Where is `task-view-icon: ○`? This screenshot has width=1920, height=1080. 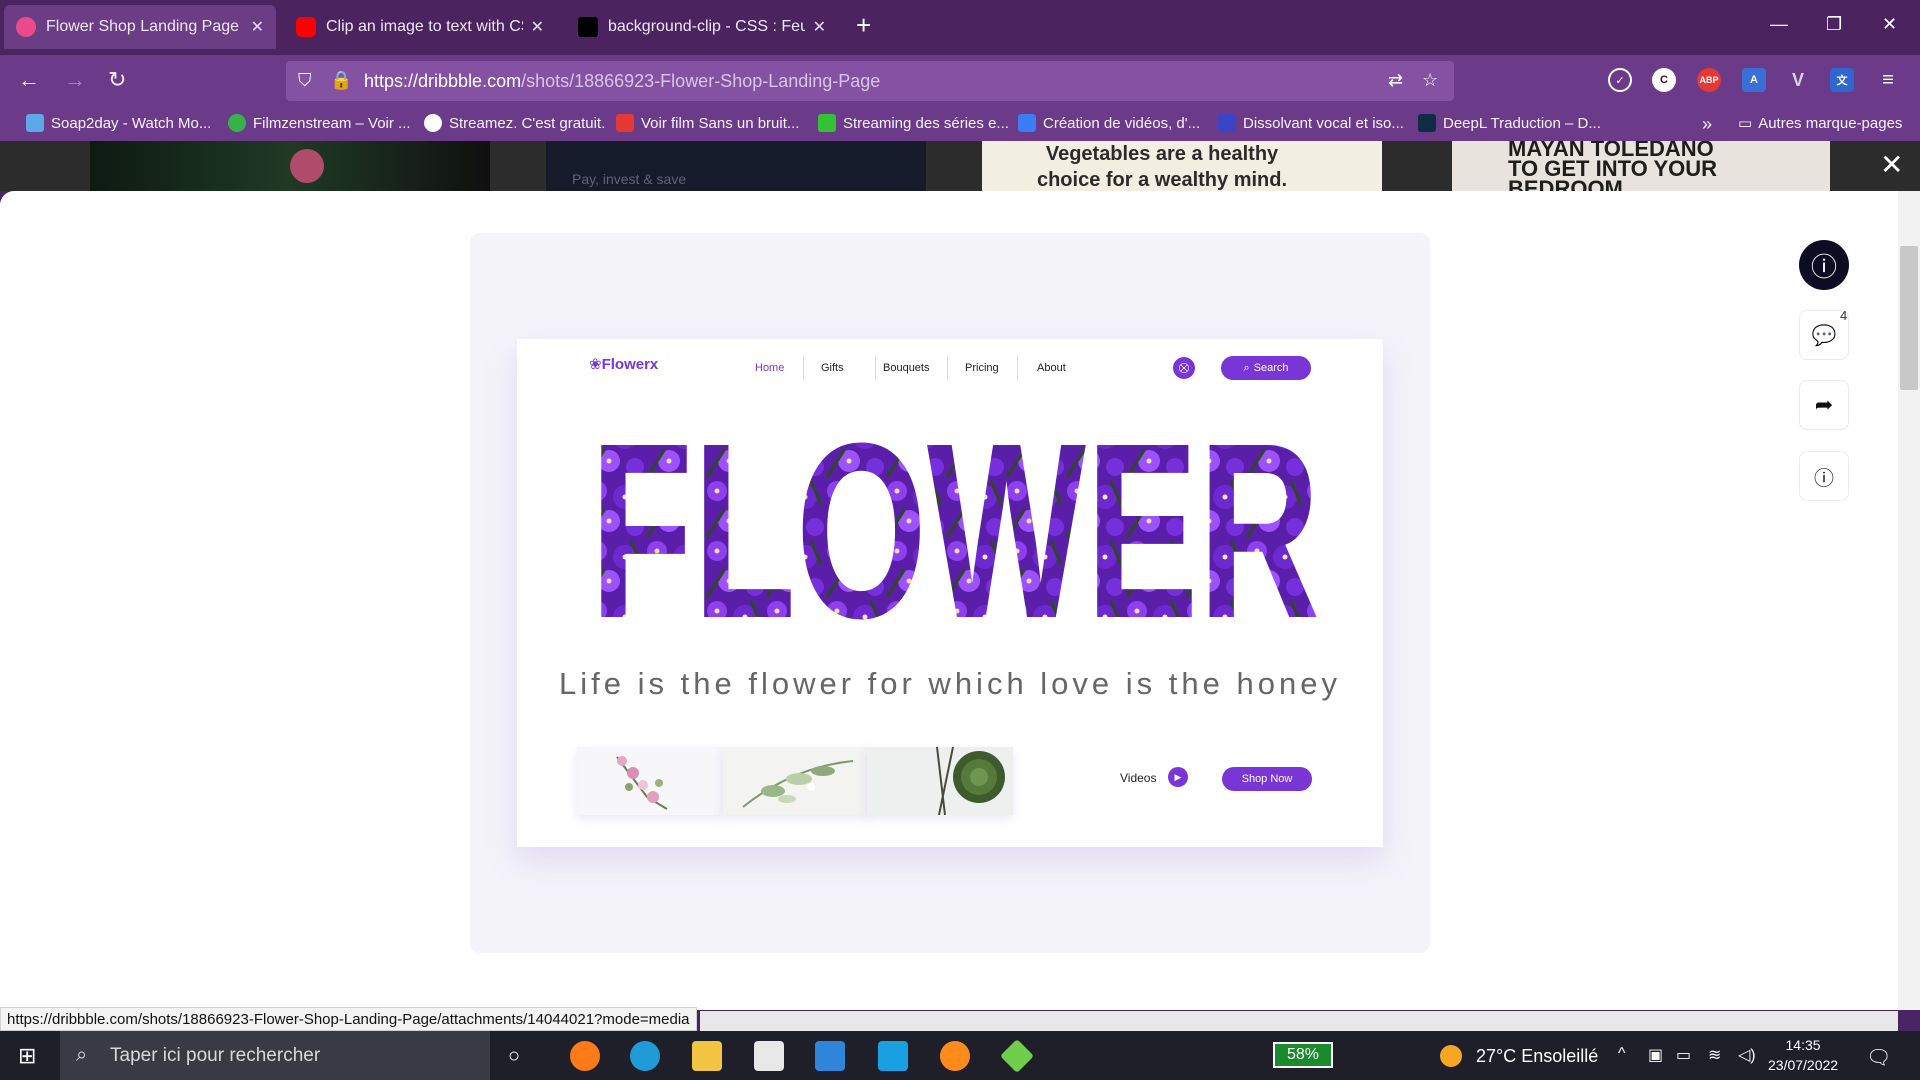
task-view-icon: ○ is located at coordinates (514, 1056).